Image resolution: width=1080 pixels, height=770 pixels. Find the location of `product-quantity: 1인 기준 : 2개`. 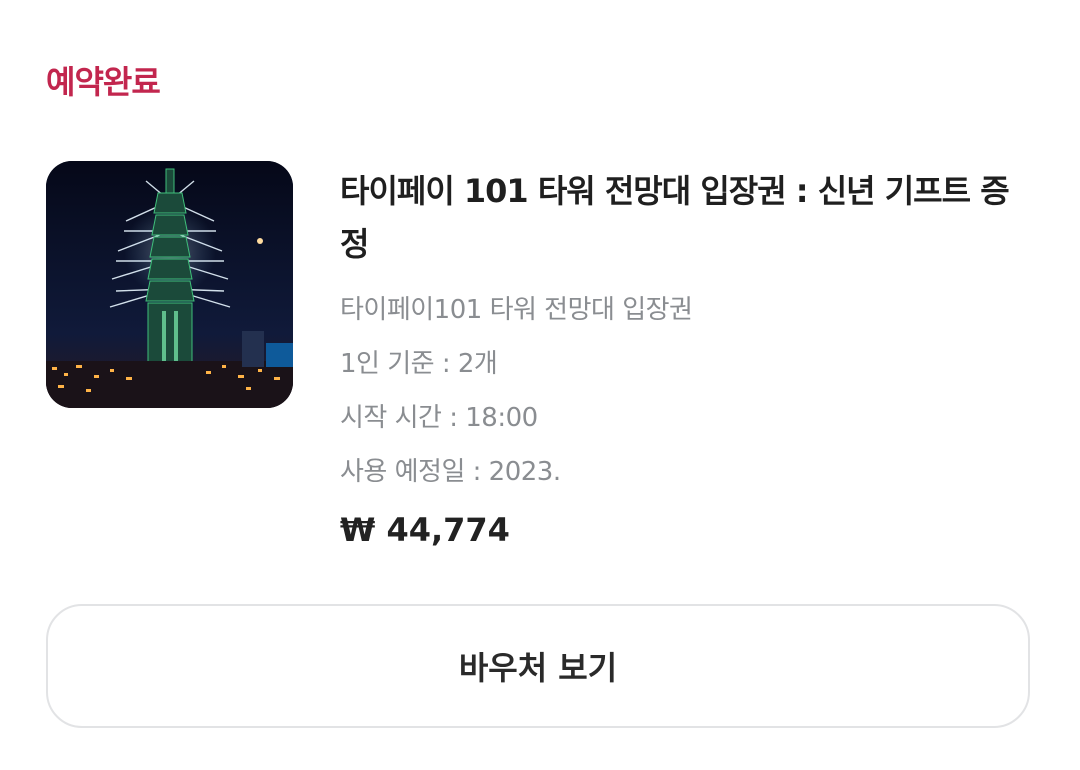

product-quantity: 1인 기준 : 2개 is located at coordinates (419, 364).